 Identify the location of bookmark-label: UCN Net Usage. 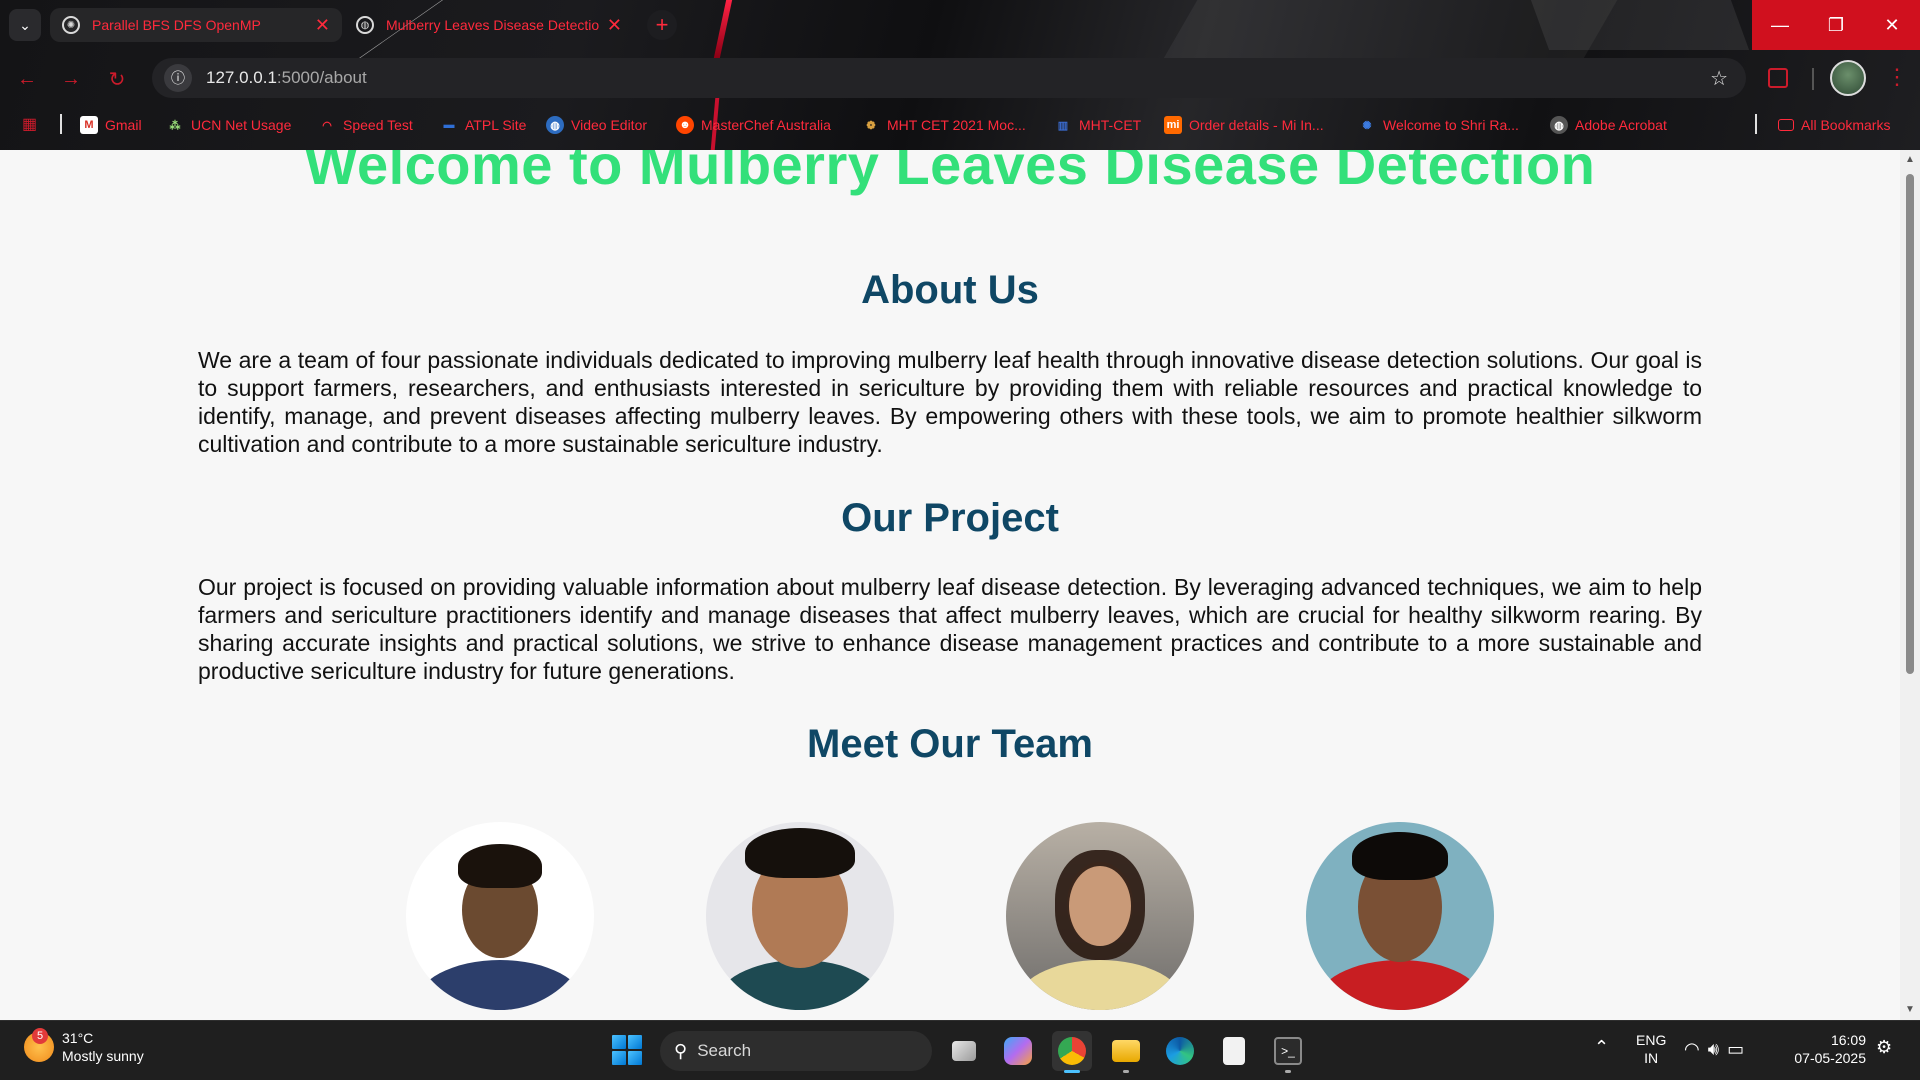
(241, 125).